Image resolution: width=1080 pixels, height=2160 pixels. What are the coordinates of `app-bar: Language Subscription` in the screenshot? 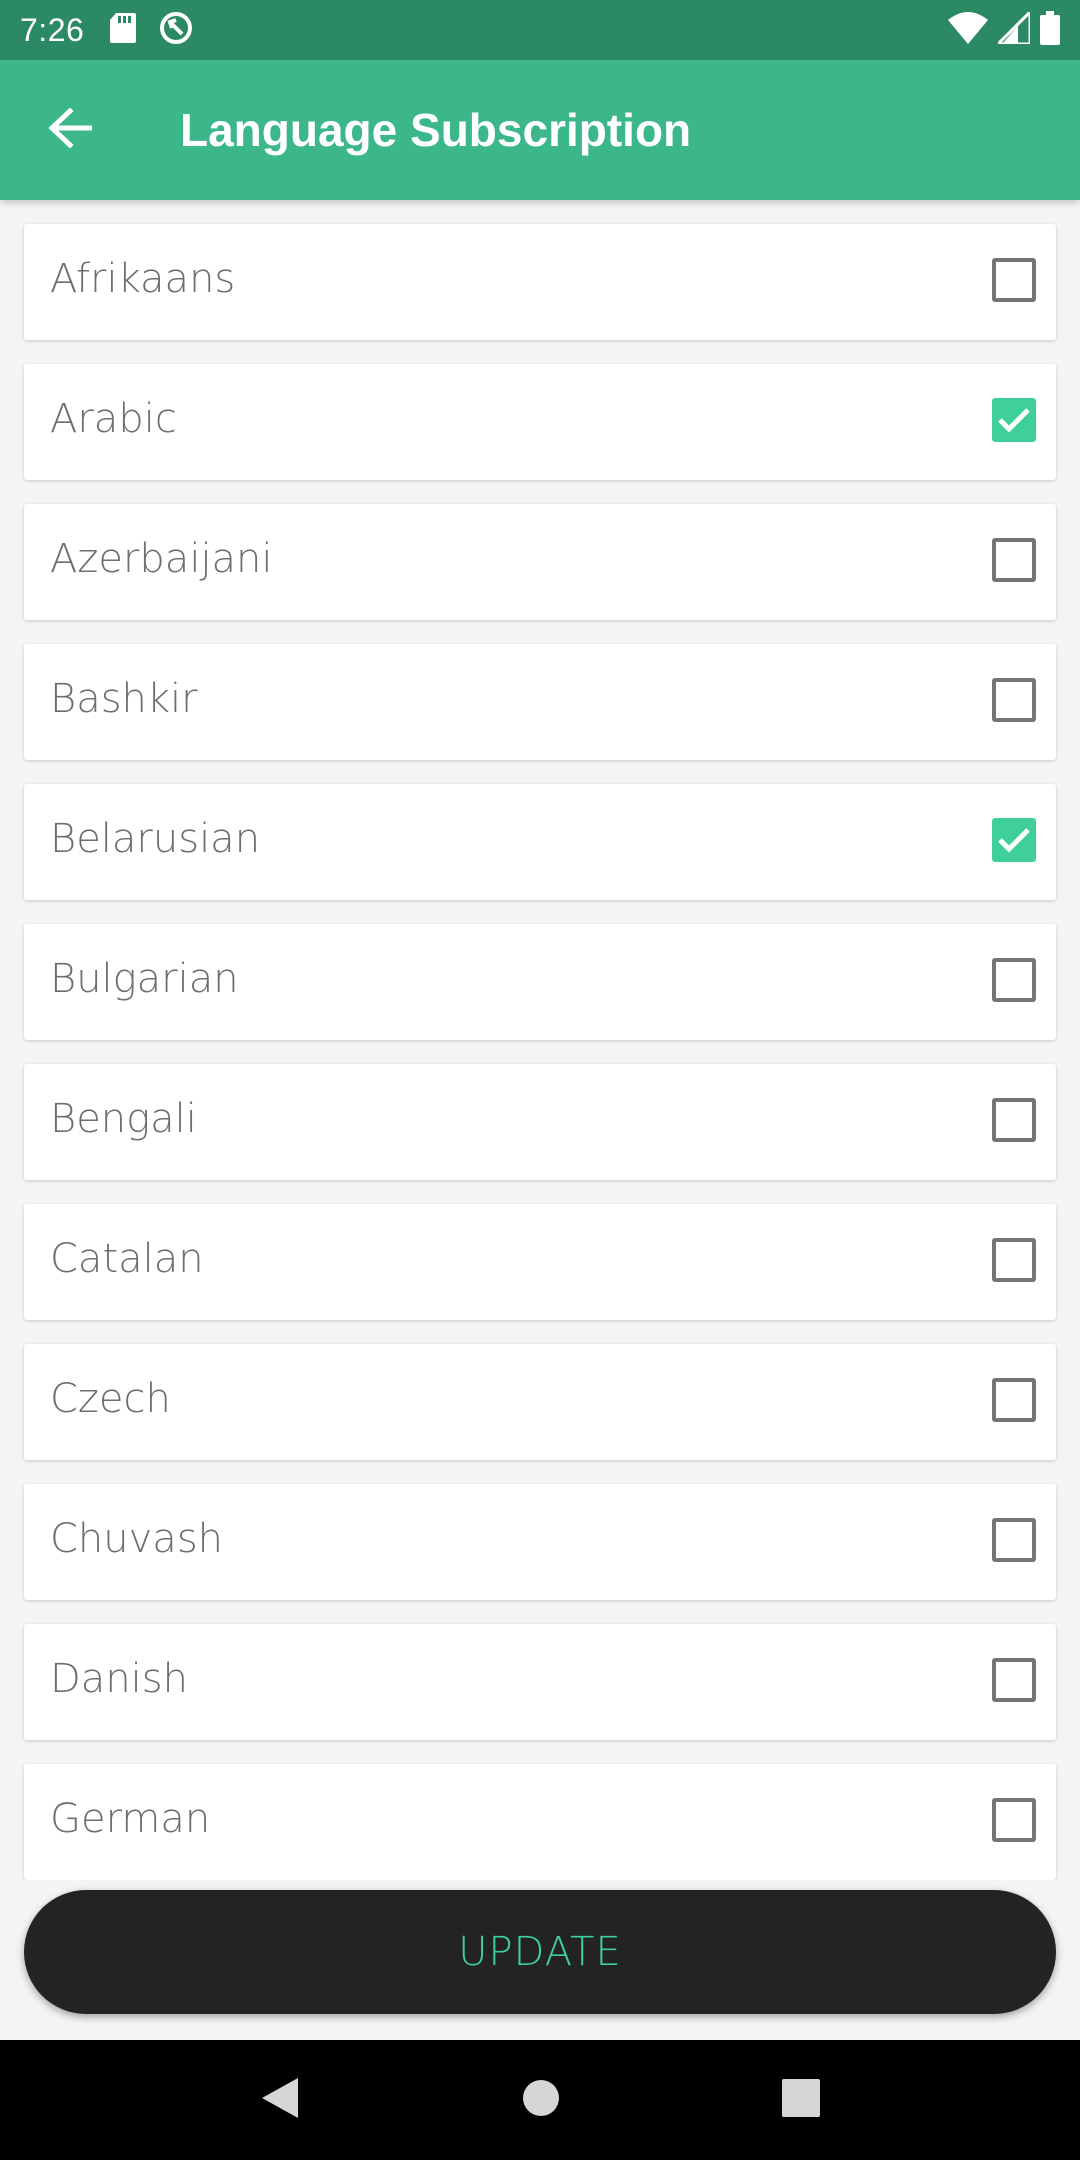 It's located at (540, 130).